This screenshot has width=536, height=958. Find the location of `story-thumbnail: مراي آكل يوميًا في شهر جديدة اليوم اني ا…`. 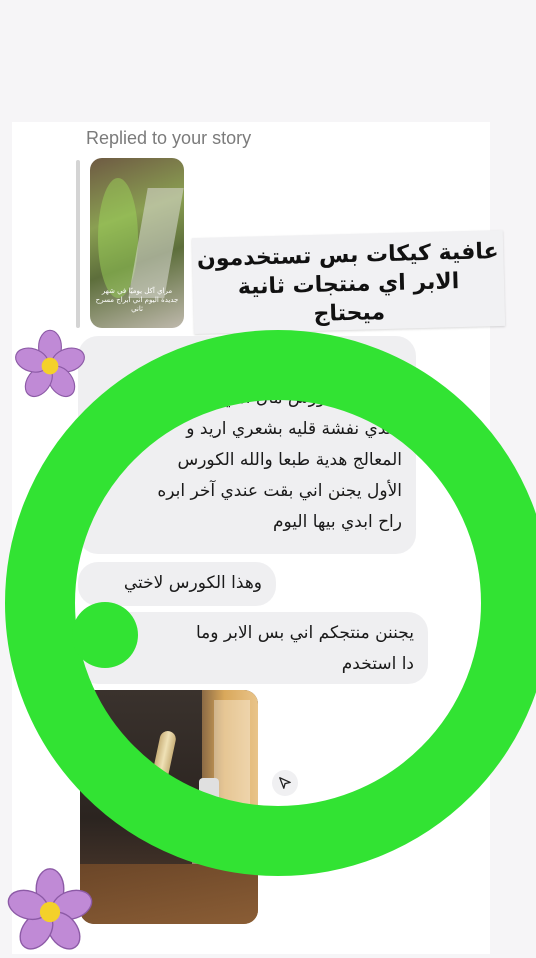

story-thumbnail: مراي آكل يوميًا في شهر جديدة اليوم اني ا… is located at coordinates (137, 243).